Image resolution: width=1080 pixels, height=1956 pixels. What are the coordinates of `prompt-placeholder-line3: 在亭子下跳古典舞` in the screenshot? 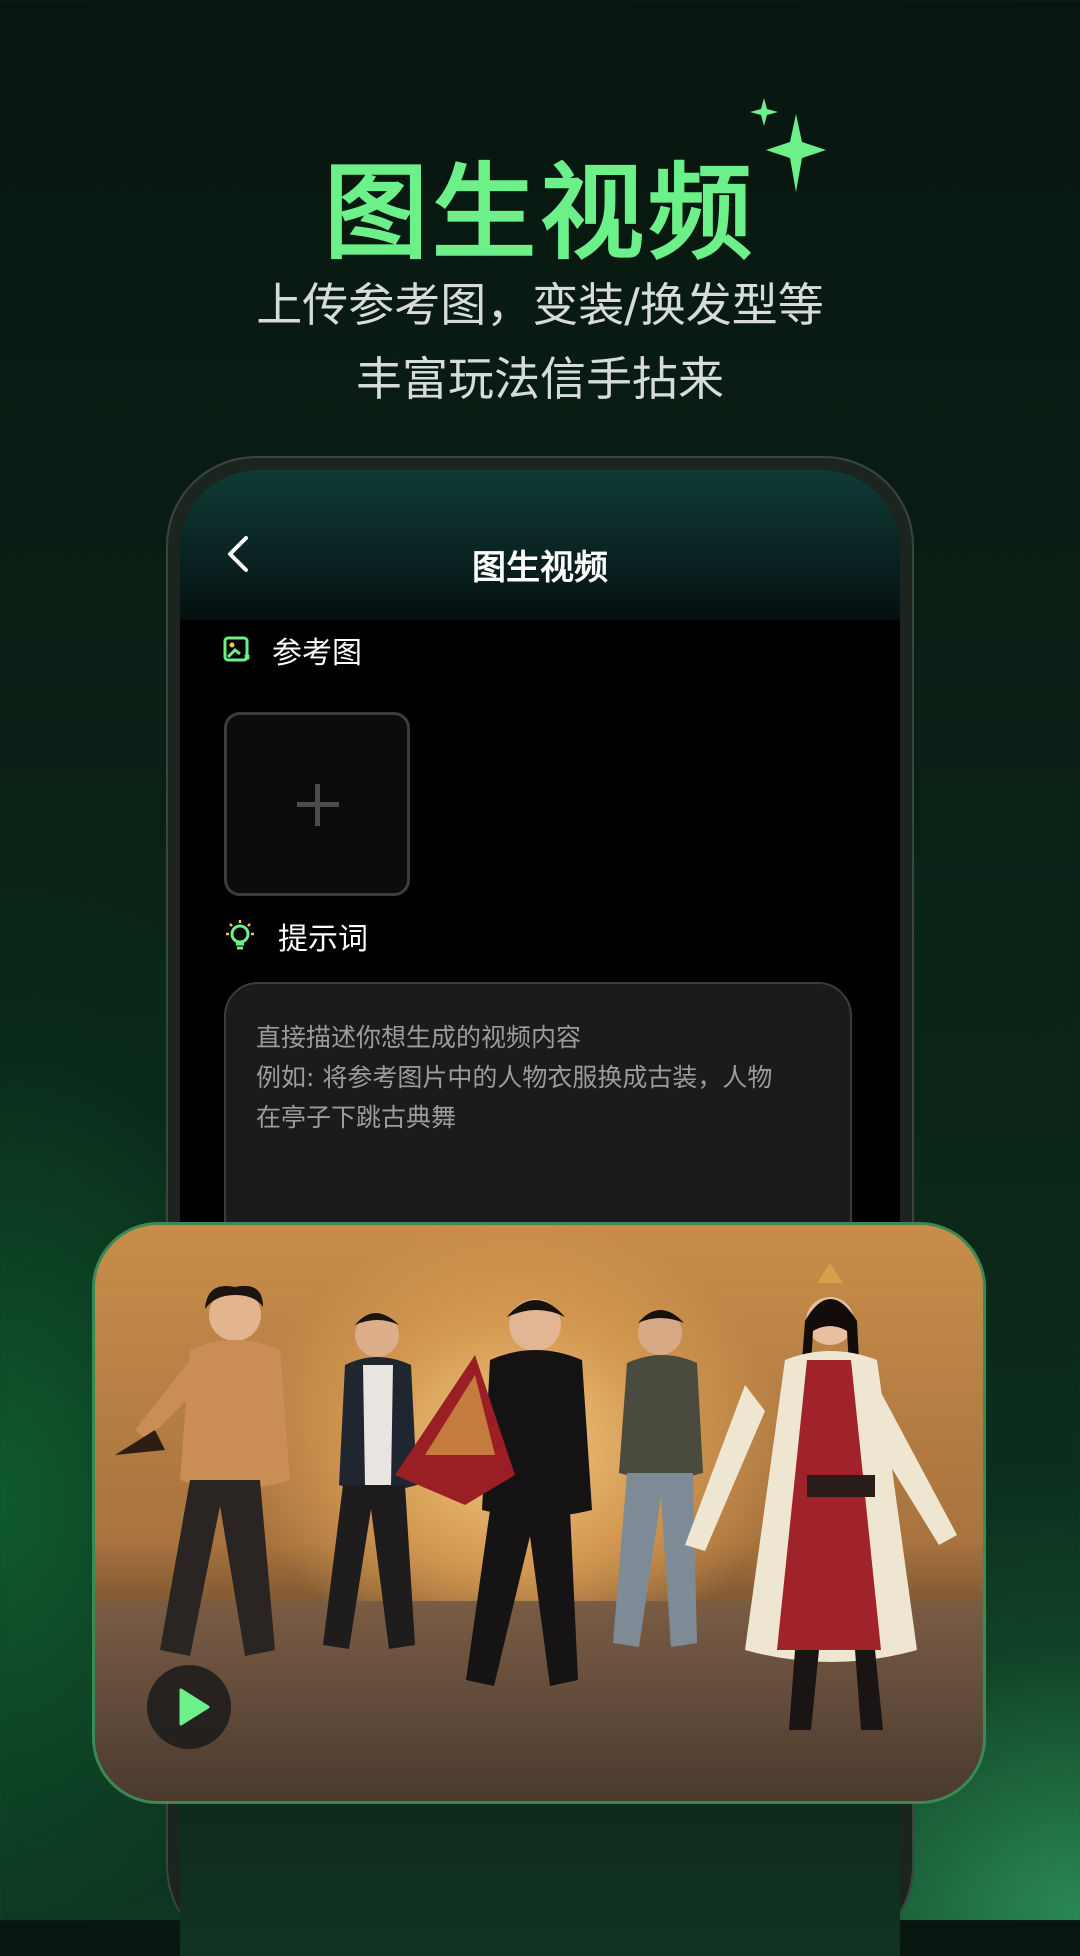 It's located at (356, 1117).